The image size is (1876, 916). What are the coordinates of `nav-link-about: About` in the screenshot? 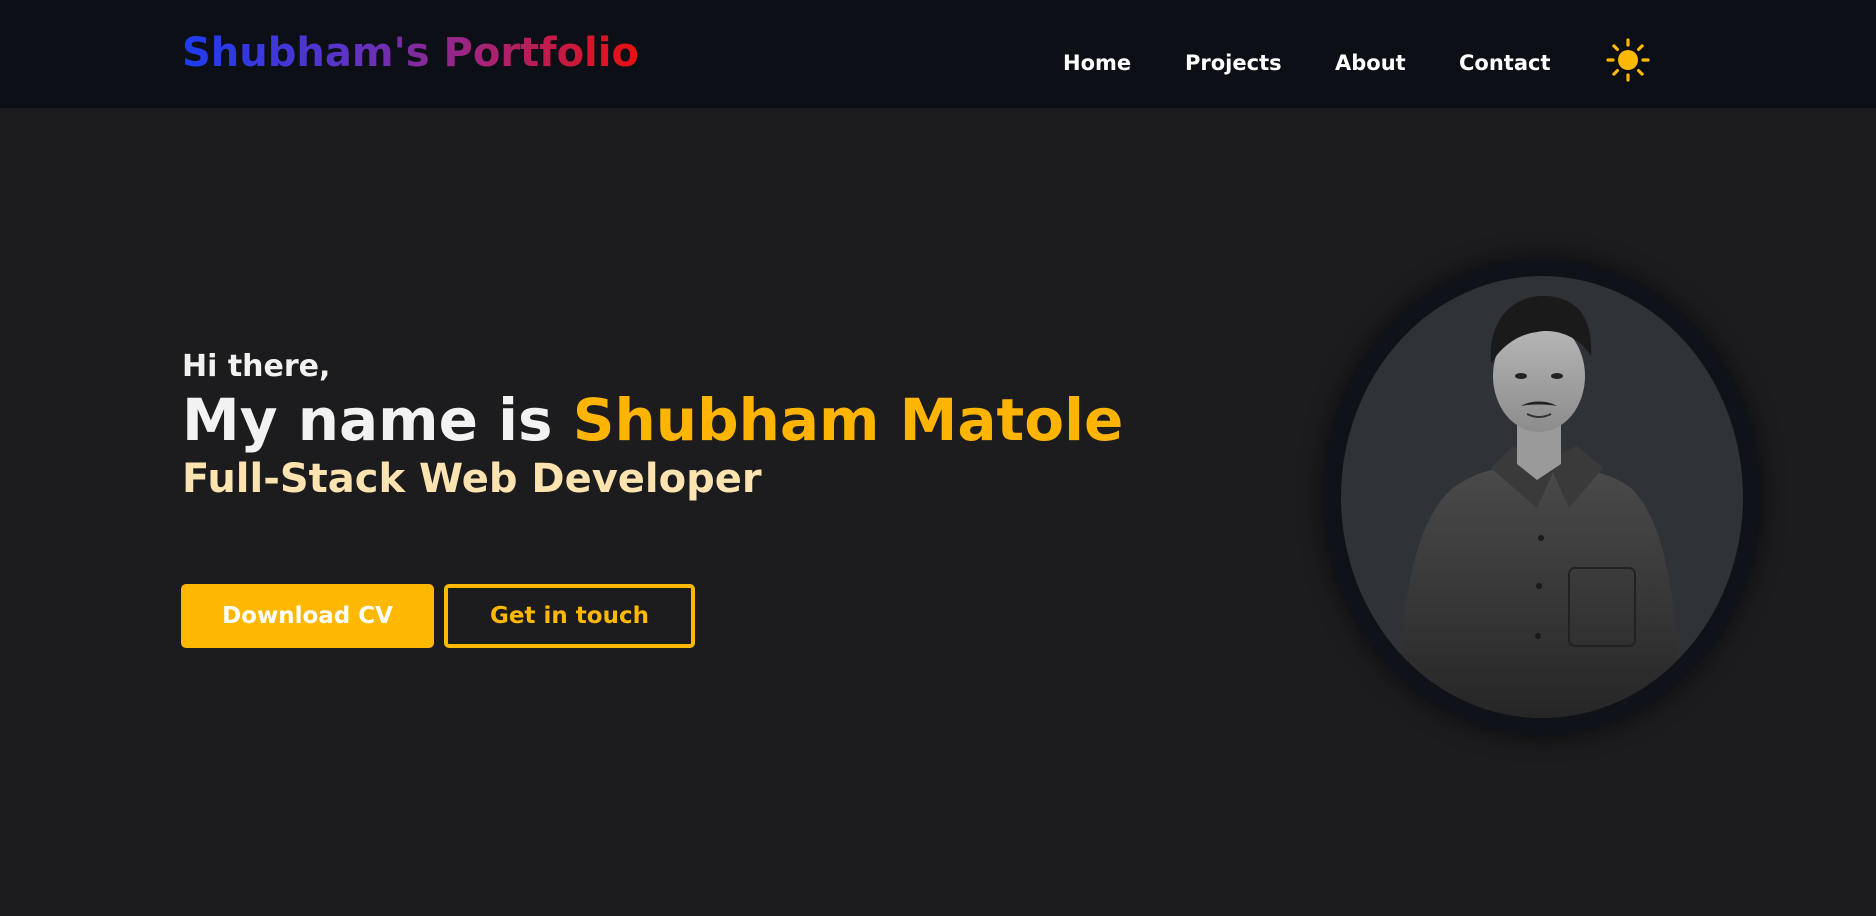 It's located at (1370, 63).